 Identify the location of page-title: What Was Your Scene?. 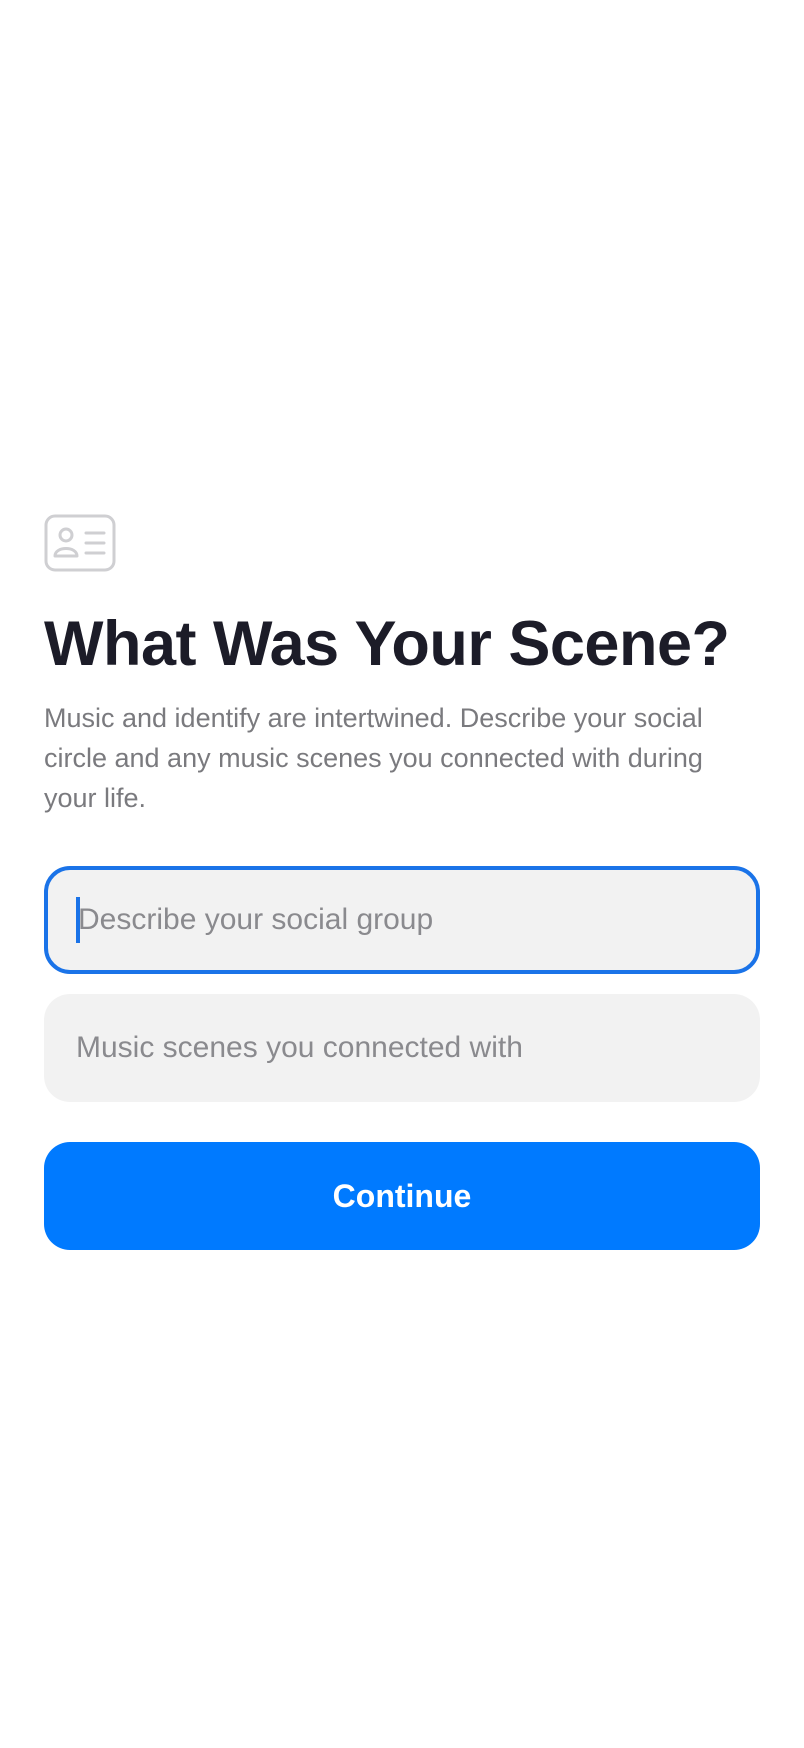
(387, 644).